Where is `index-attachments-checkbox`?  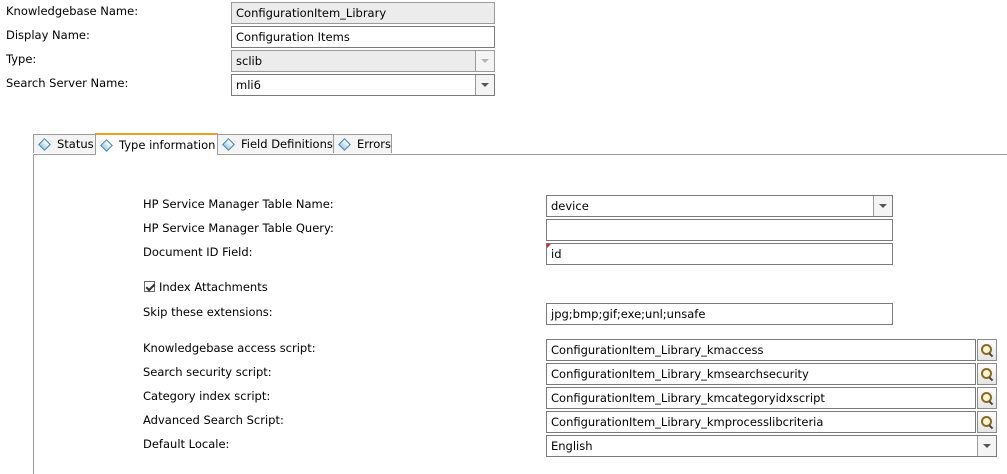 index-attachments-checkbox is located at coordinates (149, 286).